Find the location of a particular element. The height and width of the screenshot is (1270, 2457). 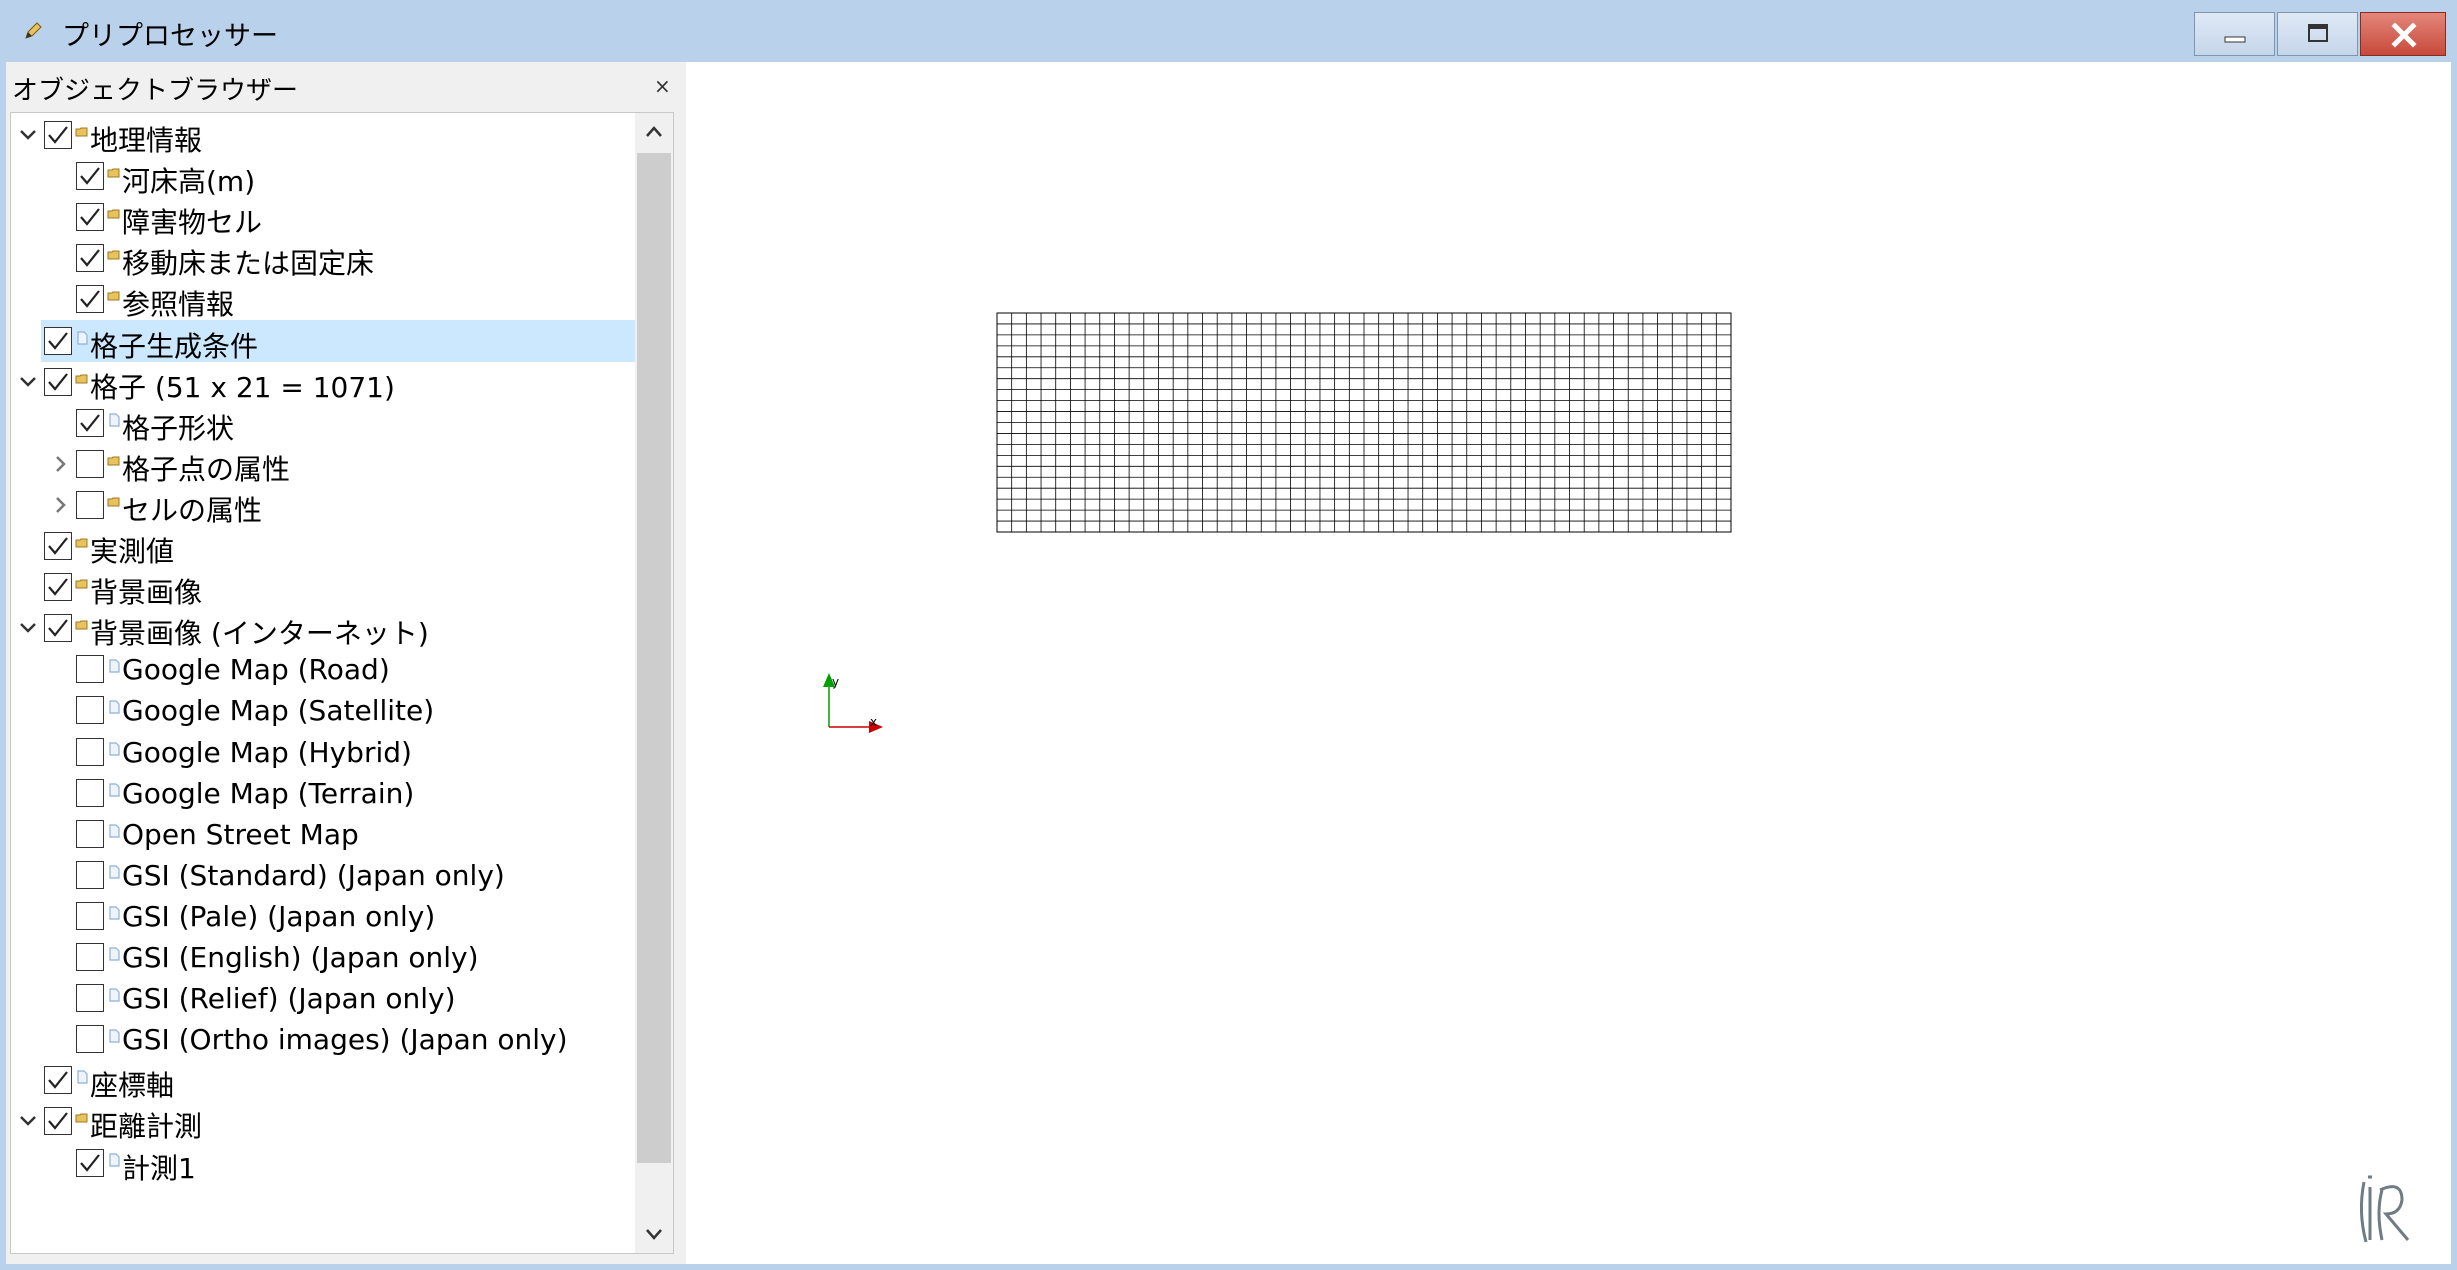

tree-item-label: Google Map (Road) is located at coordinates (256, 670).